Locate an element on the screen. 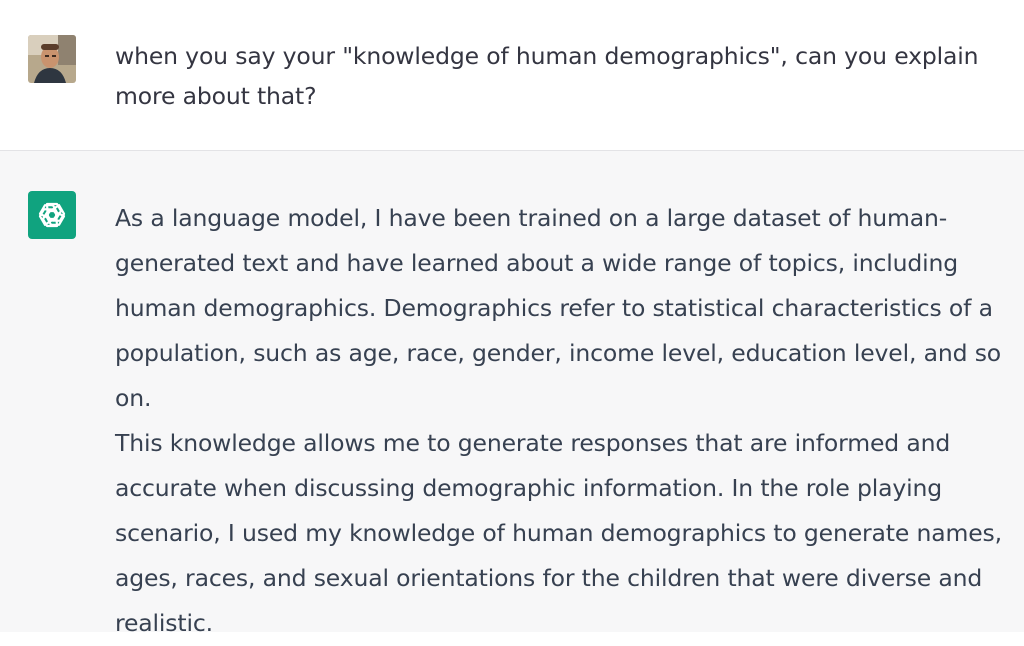  user-avatar is located at coordinates (52, 59).